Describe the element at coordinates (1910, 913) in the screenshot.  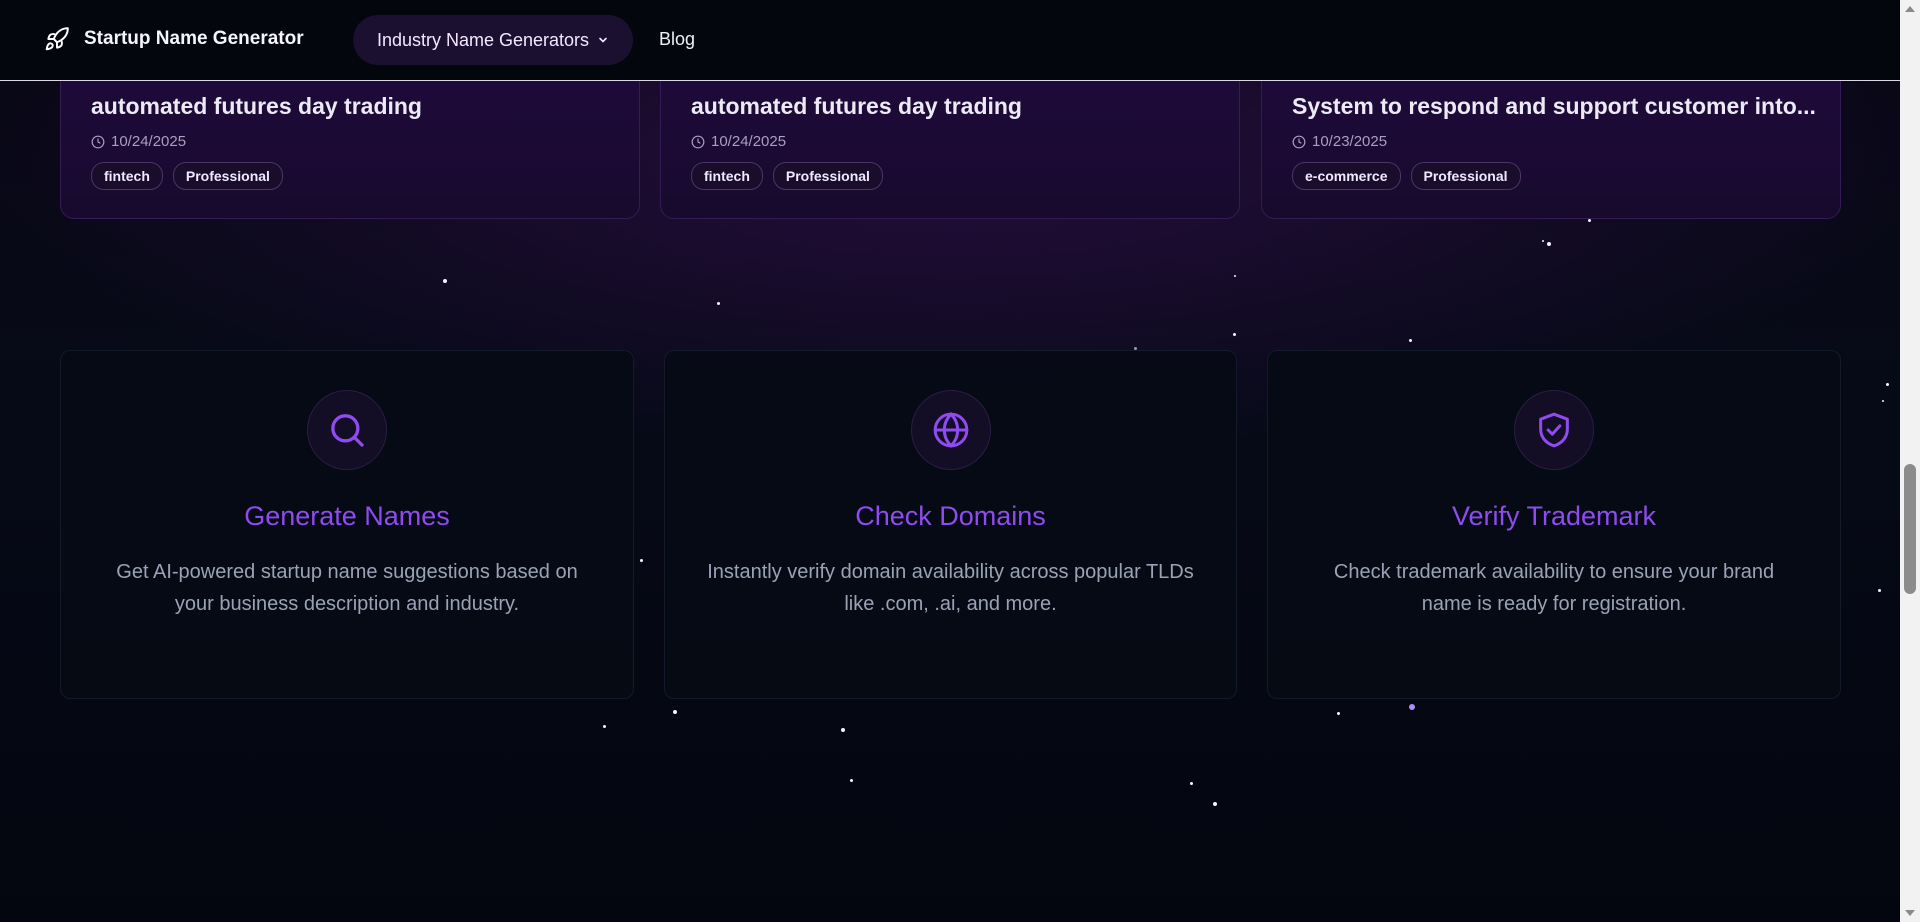
I see `scroll-down-arrow` at that location.